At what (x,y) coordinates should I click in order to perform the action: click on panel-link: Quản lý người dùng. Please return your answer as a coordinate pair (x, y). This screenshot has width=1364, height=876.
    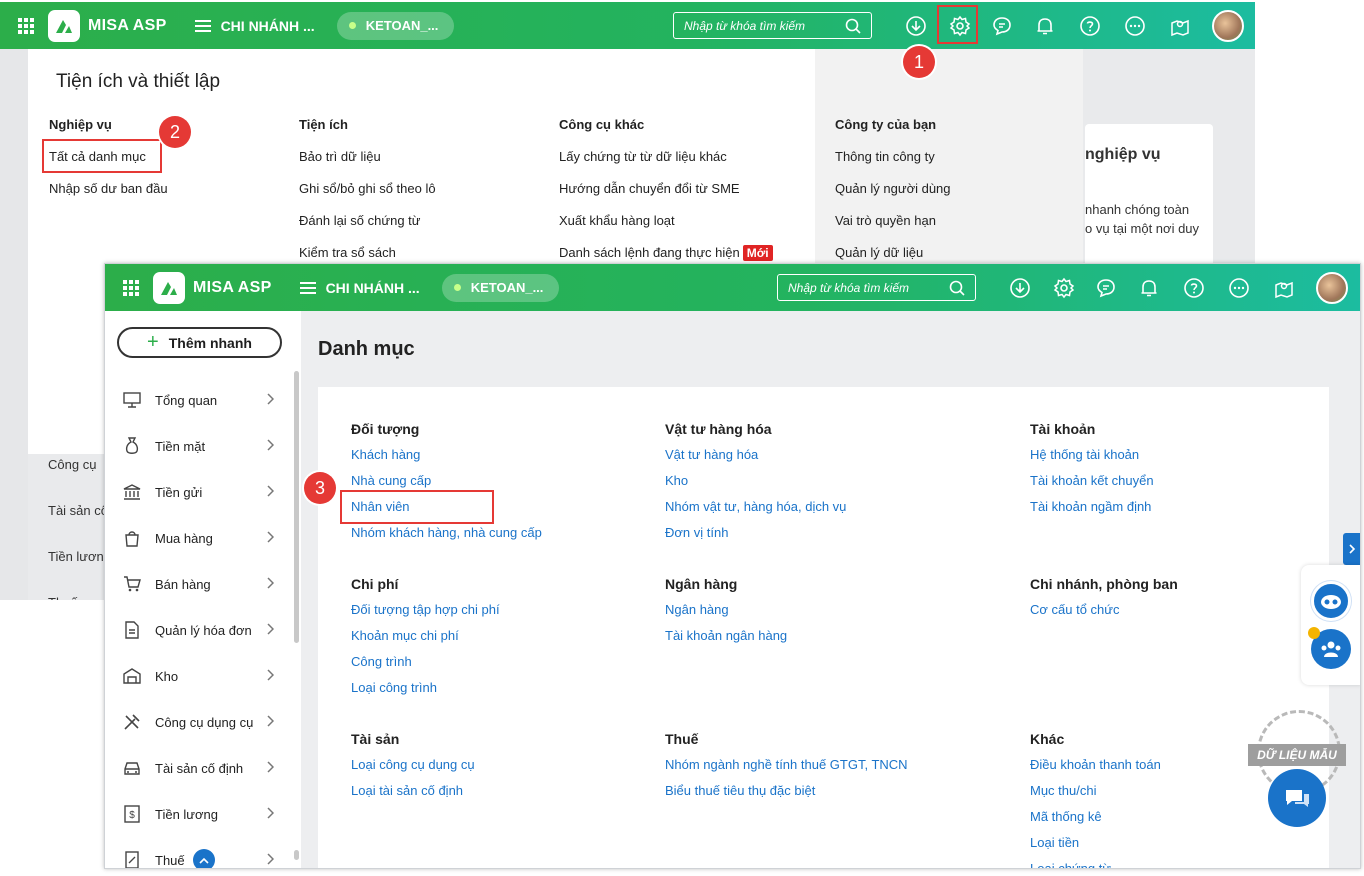
    Looking at the image, I should click on (893, 197).